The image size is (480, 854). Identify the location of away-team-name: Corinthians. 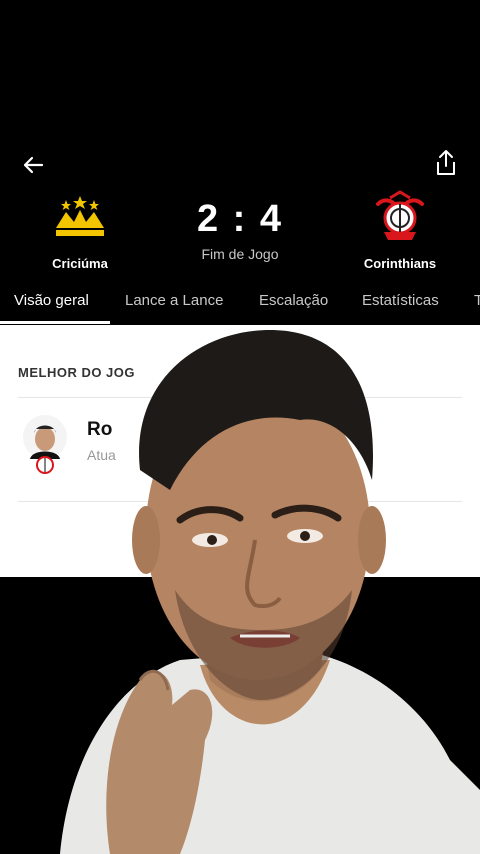
(400, 263).